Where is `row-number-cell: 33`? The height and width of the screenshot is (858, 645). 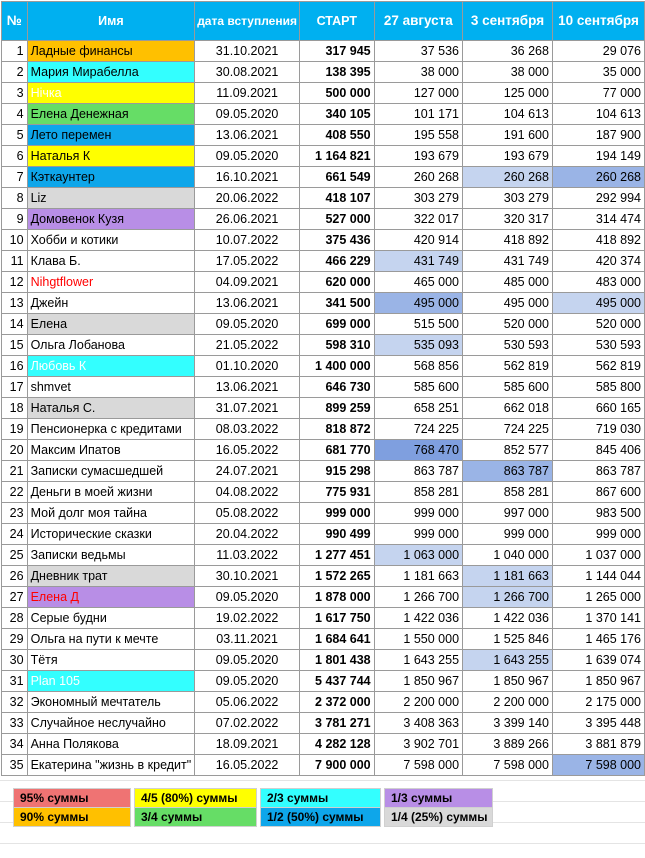 row-number-cell: 33 is located at coordinates (14, 723).